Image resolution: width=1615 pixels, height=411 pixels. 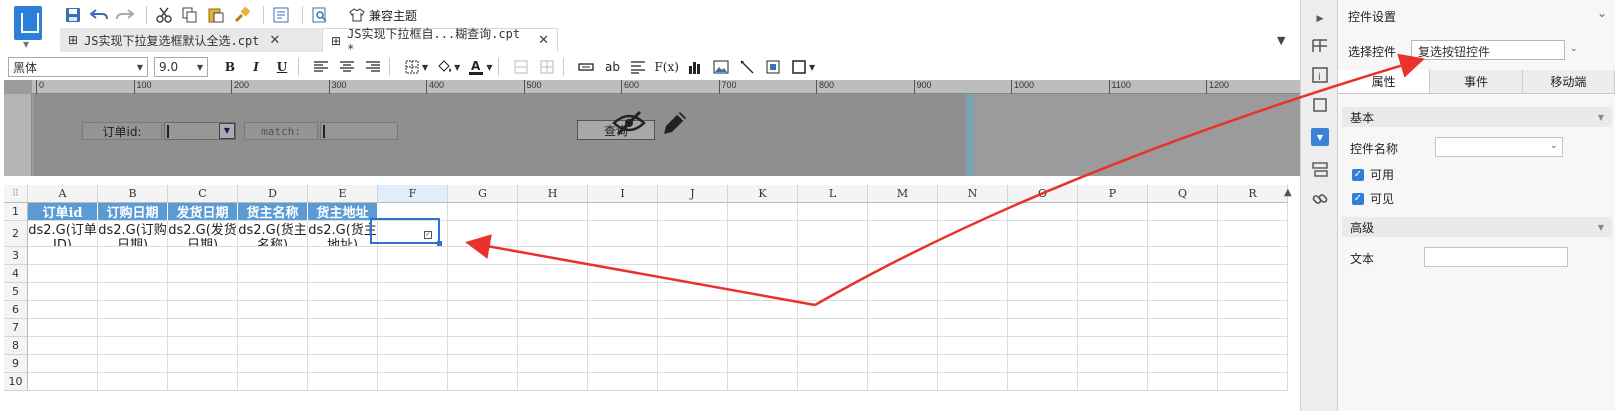 What do you see at coordinates (483, 292) in the screenshot?
I see `cell-g5` at bounding box center [483, 292].